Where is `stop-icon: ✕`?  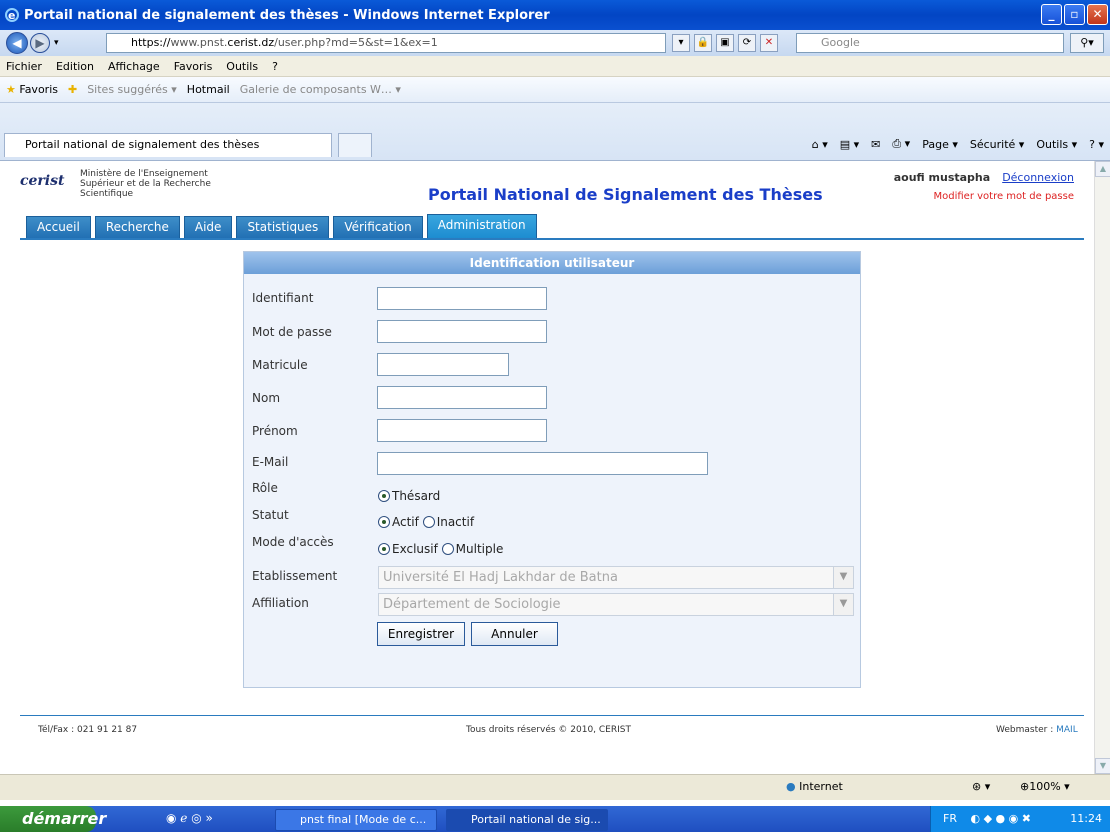
stop-icon: ✕ is located at coordinates (769, 43).